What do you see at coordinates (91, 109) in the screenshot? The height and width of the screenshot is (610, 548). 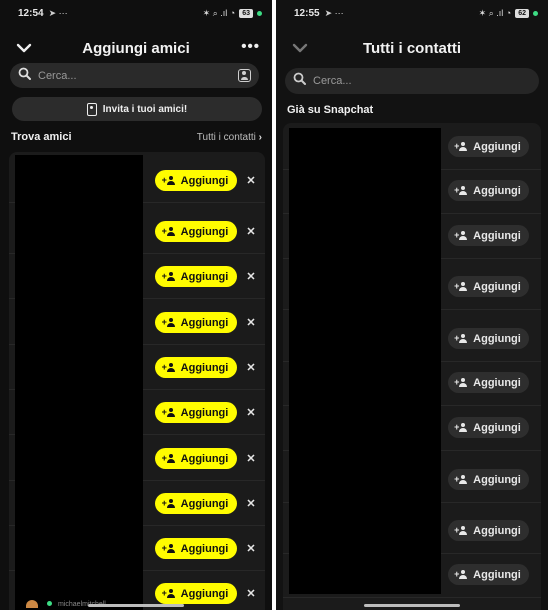 I see `address-book-icon` at bounding box center [91, 109].